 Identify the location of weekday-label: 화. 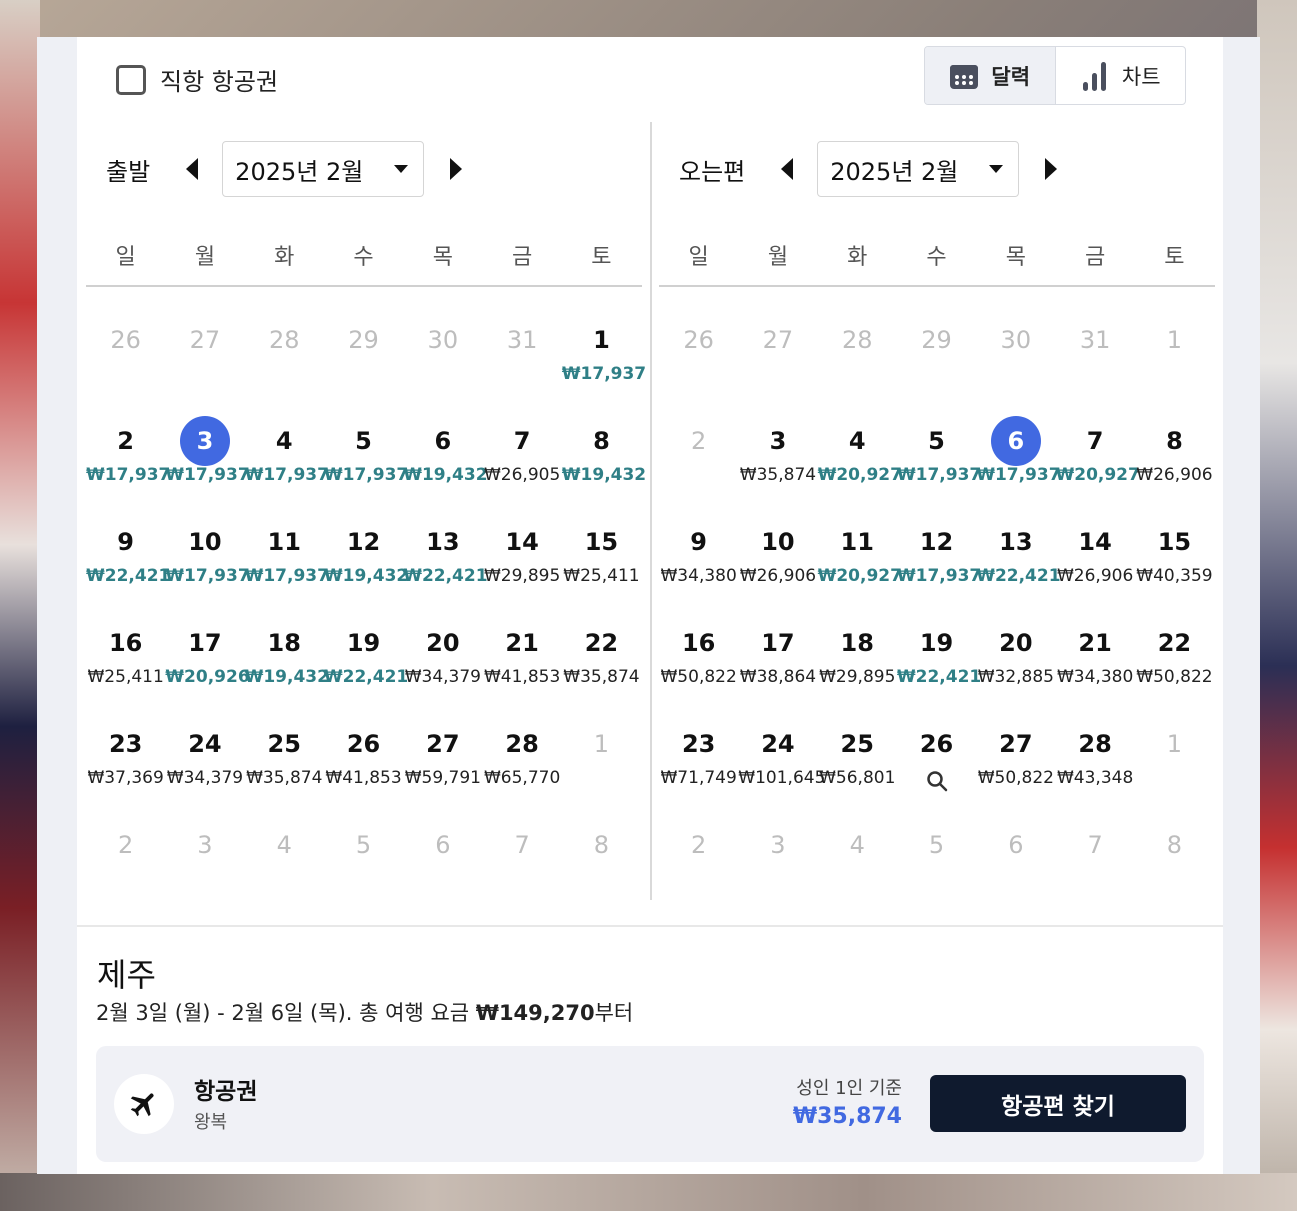
(857, 257).